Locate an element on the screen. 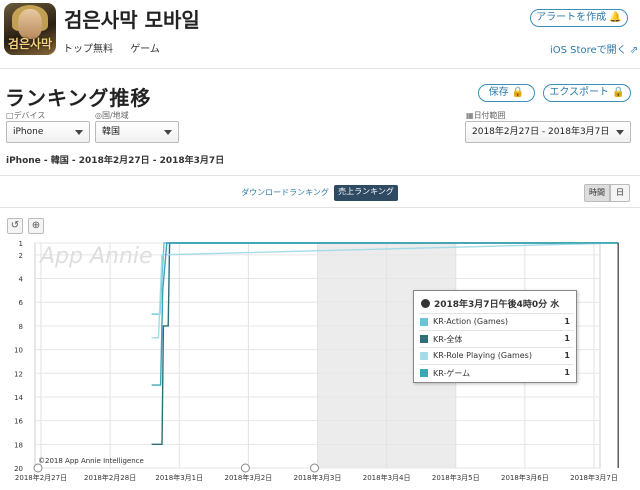 Image resolution: width=640 pixels, height=490 pixels. selection-summary: iPhone - 韓国 - 2018年2月27日 - 2018年3月7日 is located at coordinates (115, 161).